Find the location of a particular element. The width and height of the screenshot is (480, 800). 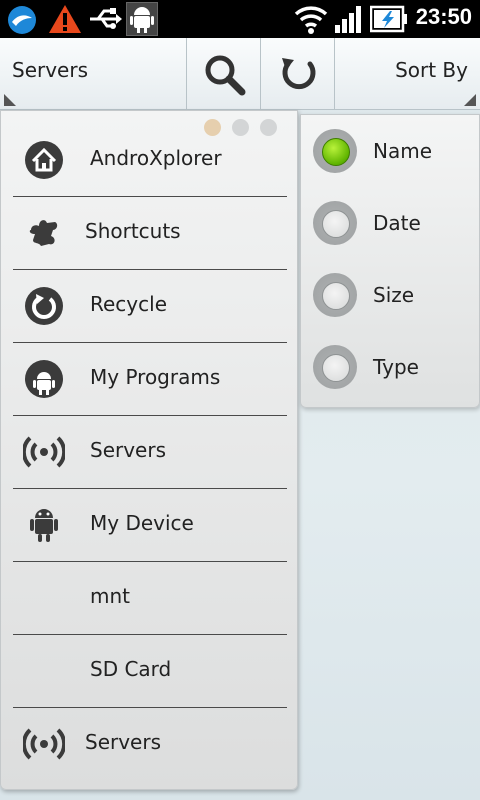

sort-options-panel: Name Date Size Type is located at coordinates (390, 261).